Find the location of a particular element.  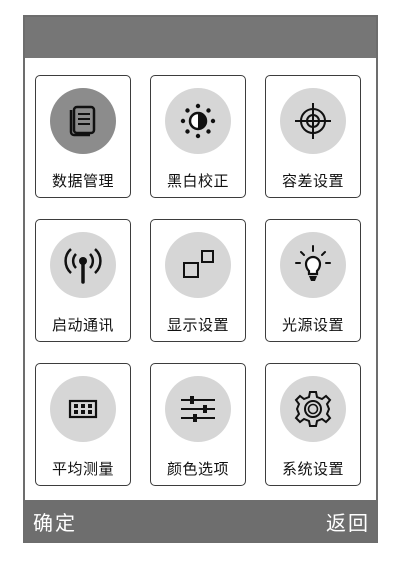

tile-average-measurement: 平均测量 is located at coordinates (83, 424).